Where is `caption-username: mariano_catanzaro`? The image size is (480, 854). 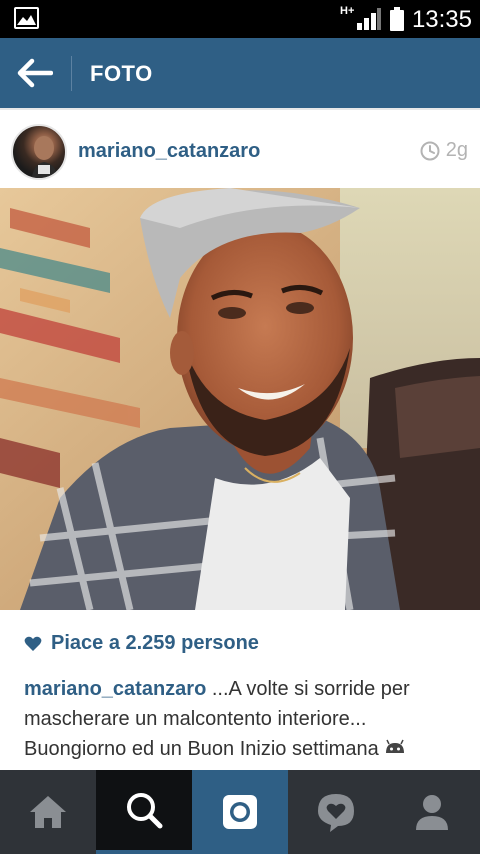
caption-username: mariano_catanzaro is located at coordinates (115, 689).